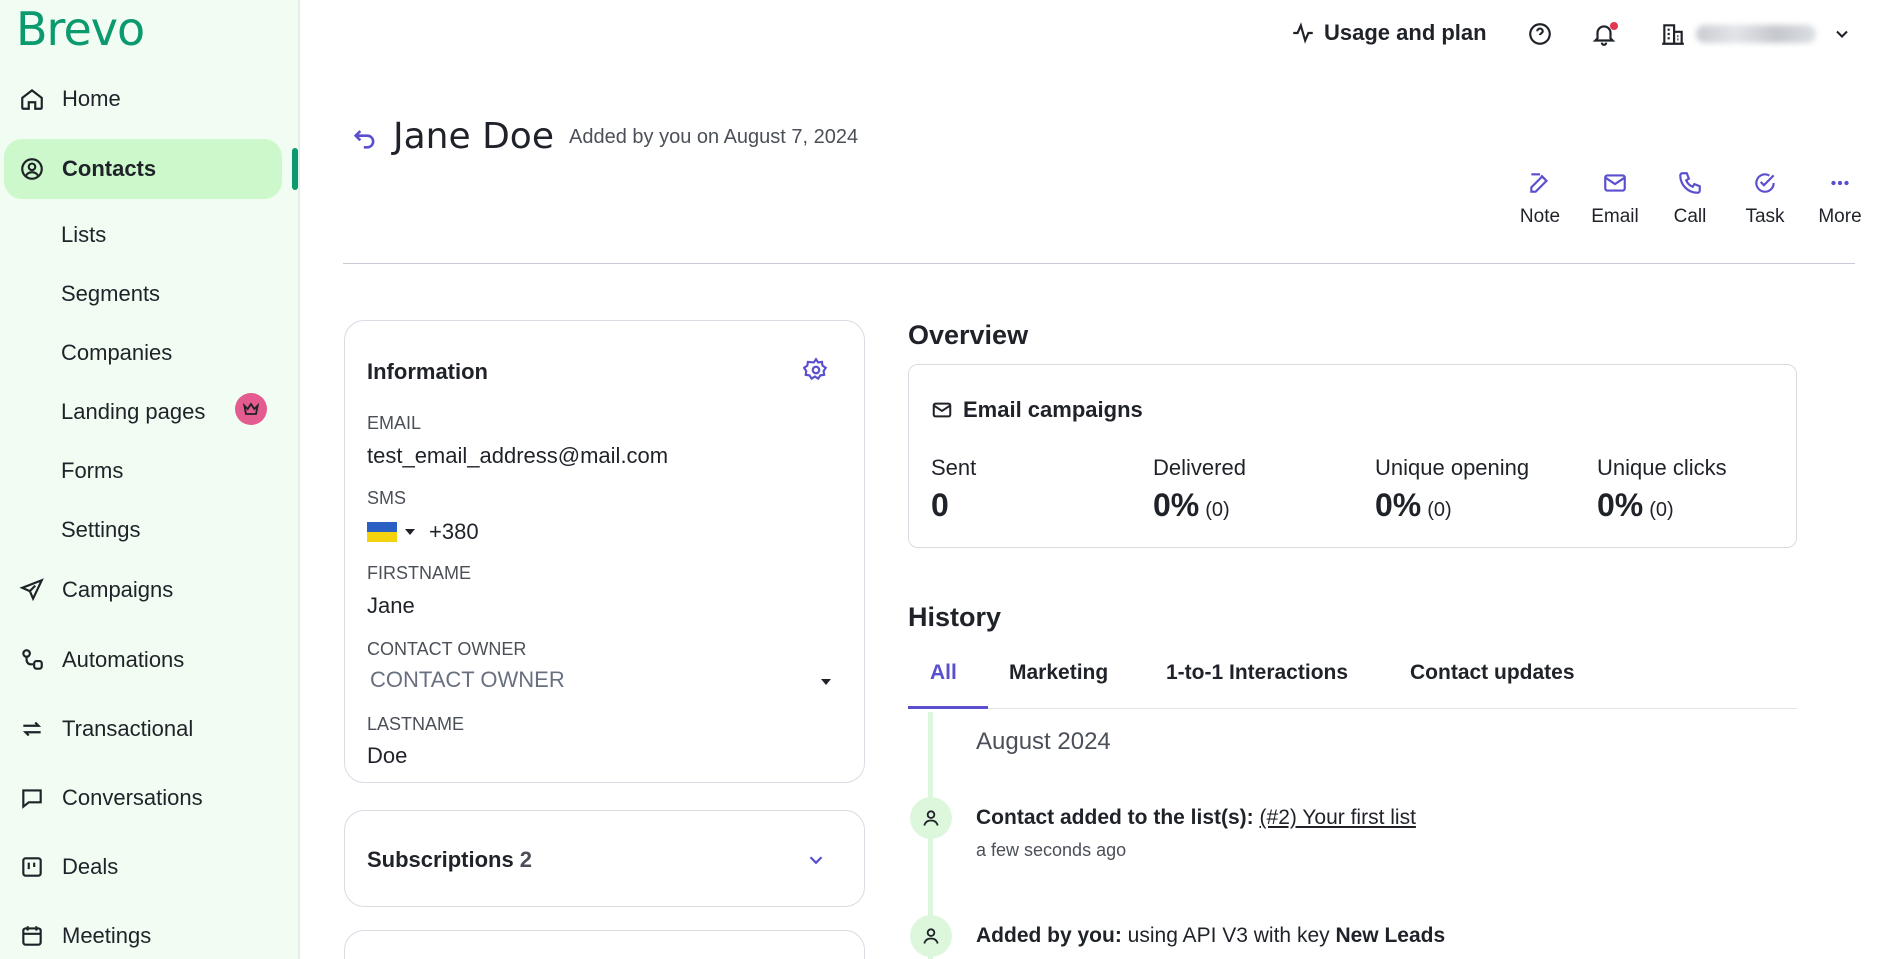 The height and width of the screenshot is (959, 1889). Describe the element at coordinates (32, 660) in the screenshot. I see `automation-icon` at that location.